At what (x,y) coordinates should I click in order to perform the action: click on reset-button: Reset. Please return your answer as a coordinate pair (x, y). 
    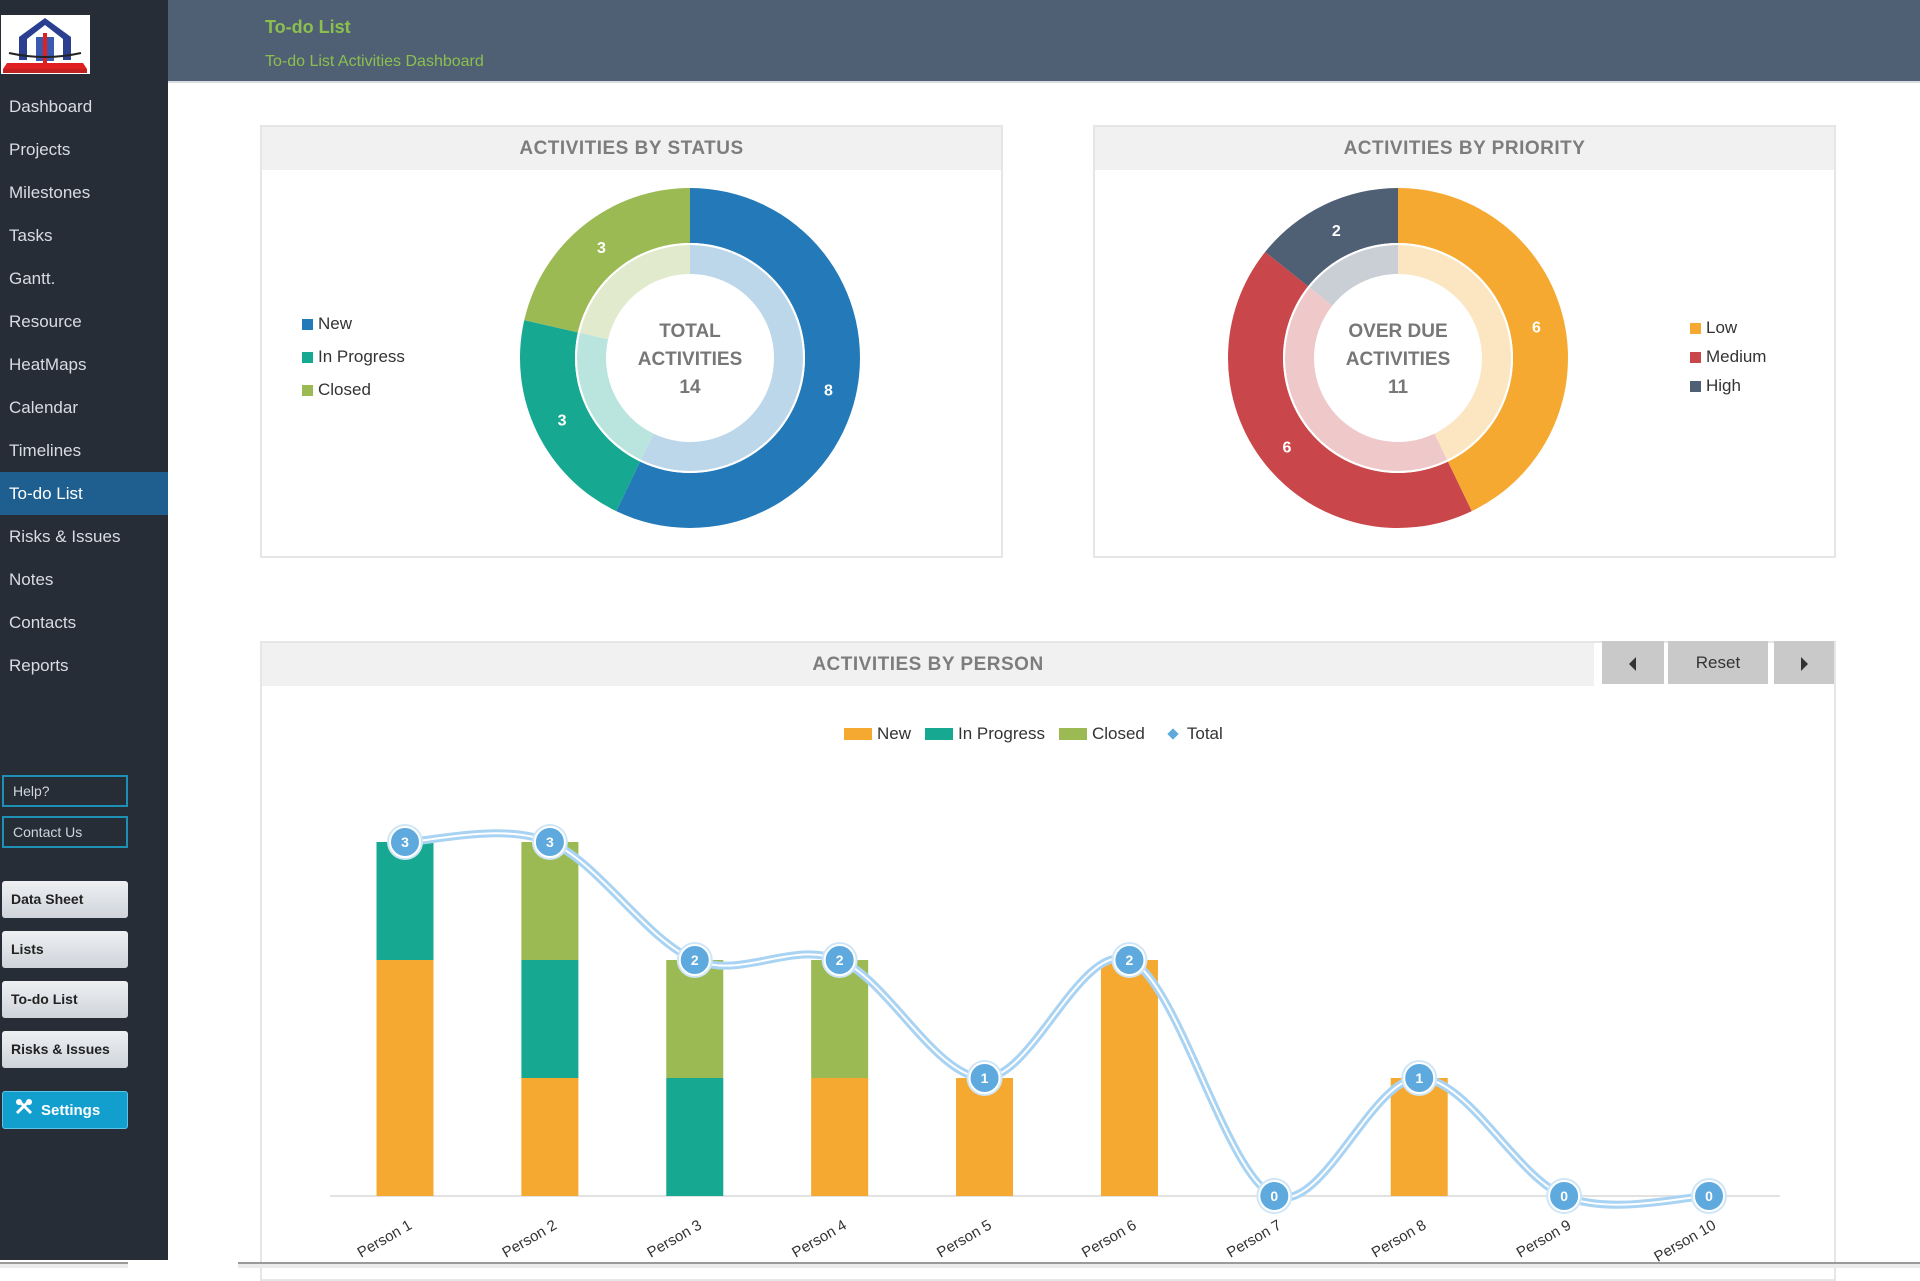
    Looking at the image, I should click on (1718, 662).